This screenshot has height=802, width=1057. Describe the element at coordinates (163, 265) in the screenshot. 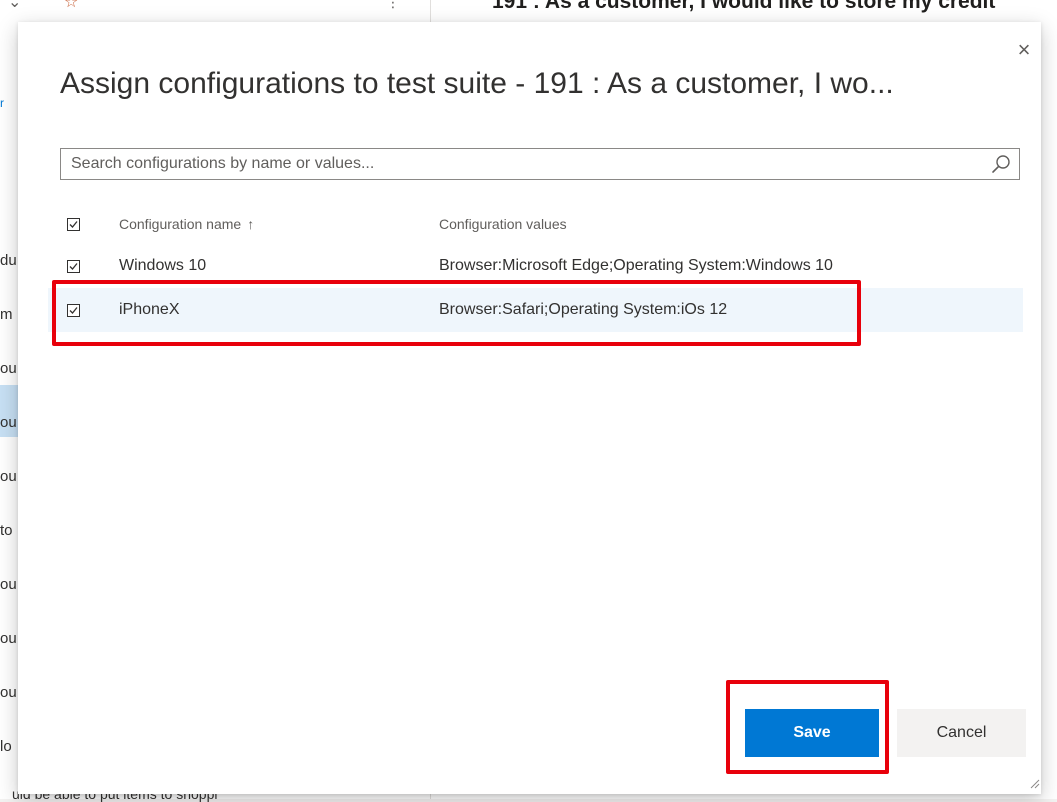

I see `configuration-name: Windows 10` at that location.